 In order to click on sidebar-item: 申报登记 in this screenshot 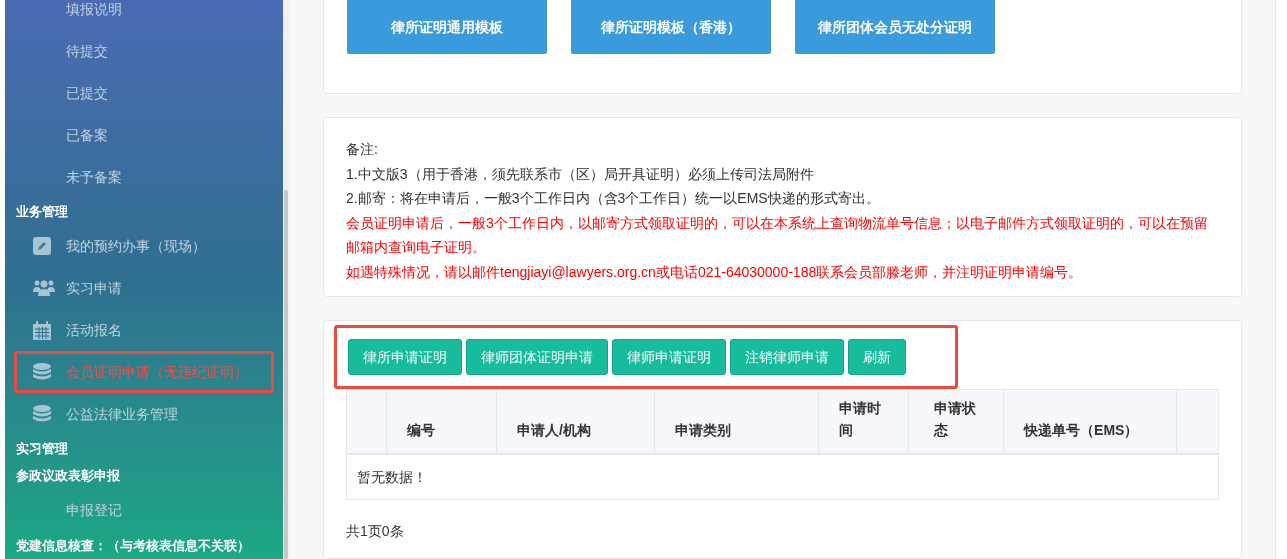, I will do `click(144, 510)`.